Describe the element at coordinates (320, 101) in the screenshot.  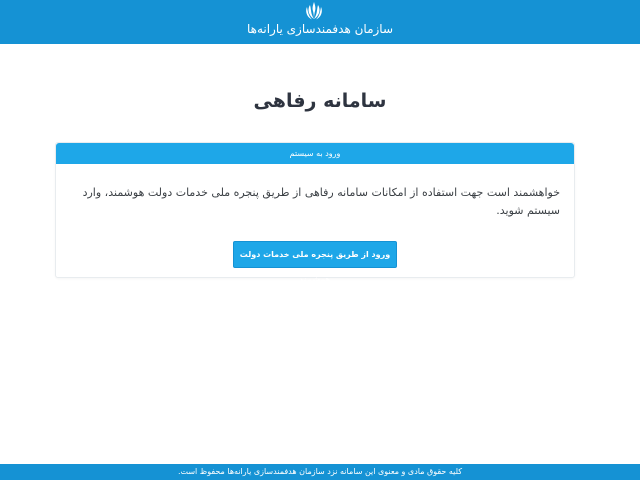
I see `page-title: سامانه رفاهی` at that location.